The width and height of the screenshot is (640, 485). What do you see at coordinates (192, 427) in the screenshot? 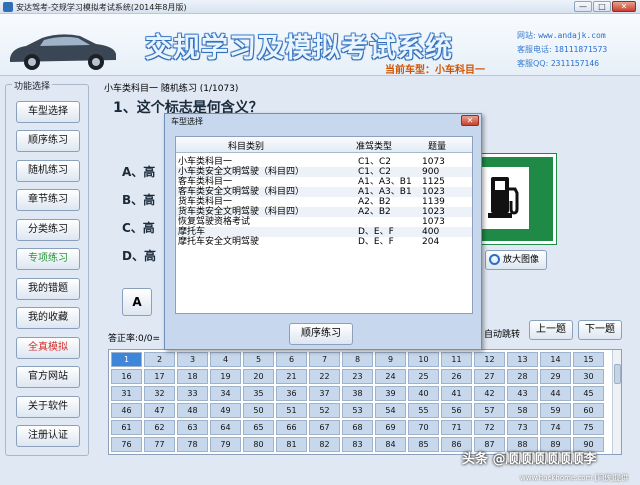
I see `question-number-cell: 63` at bounding box center [192, 427].